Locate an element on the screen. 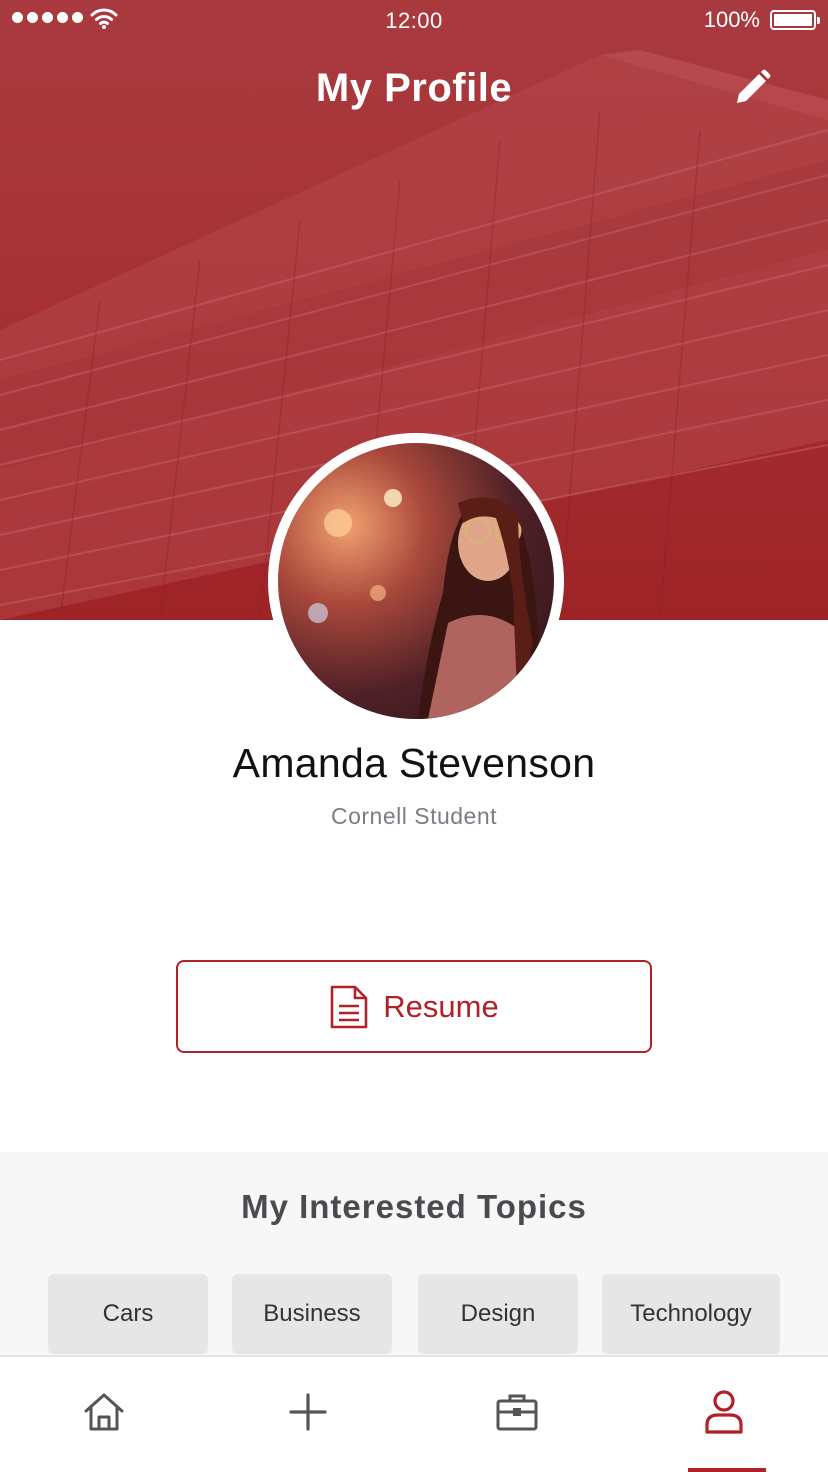 The height and width of the screenshot is (1472, 828). tab-bar is located at coordinates (414, 1413).